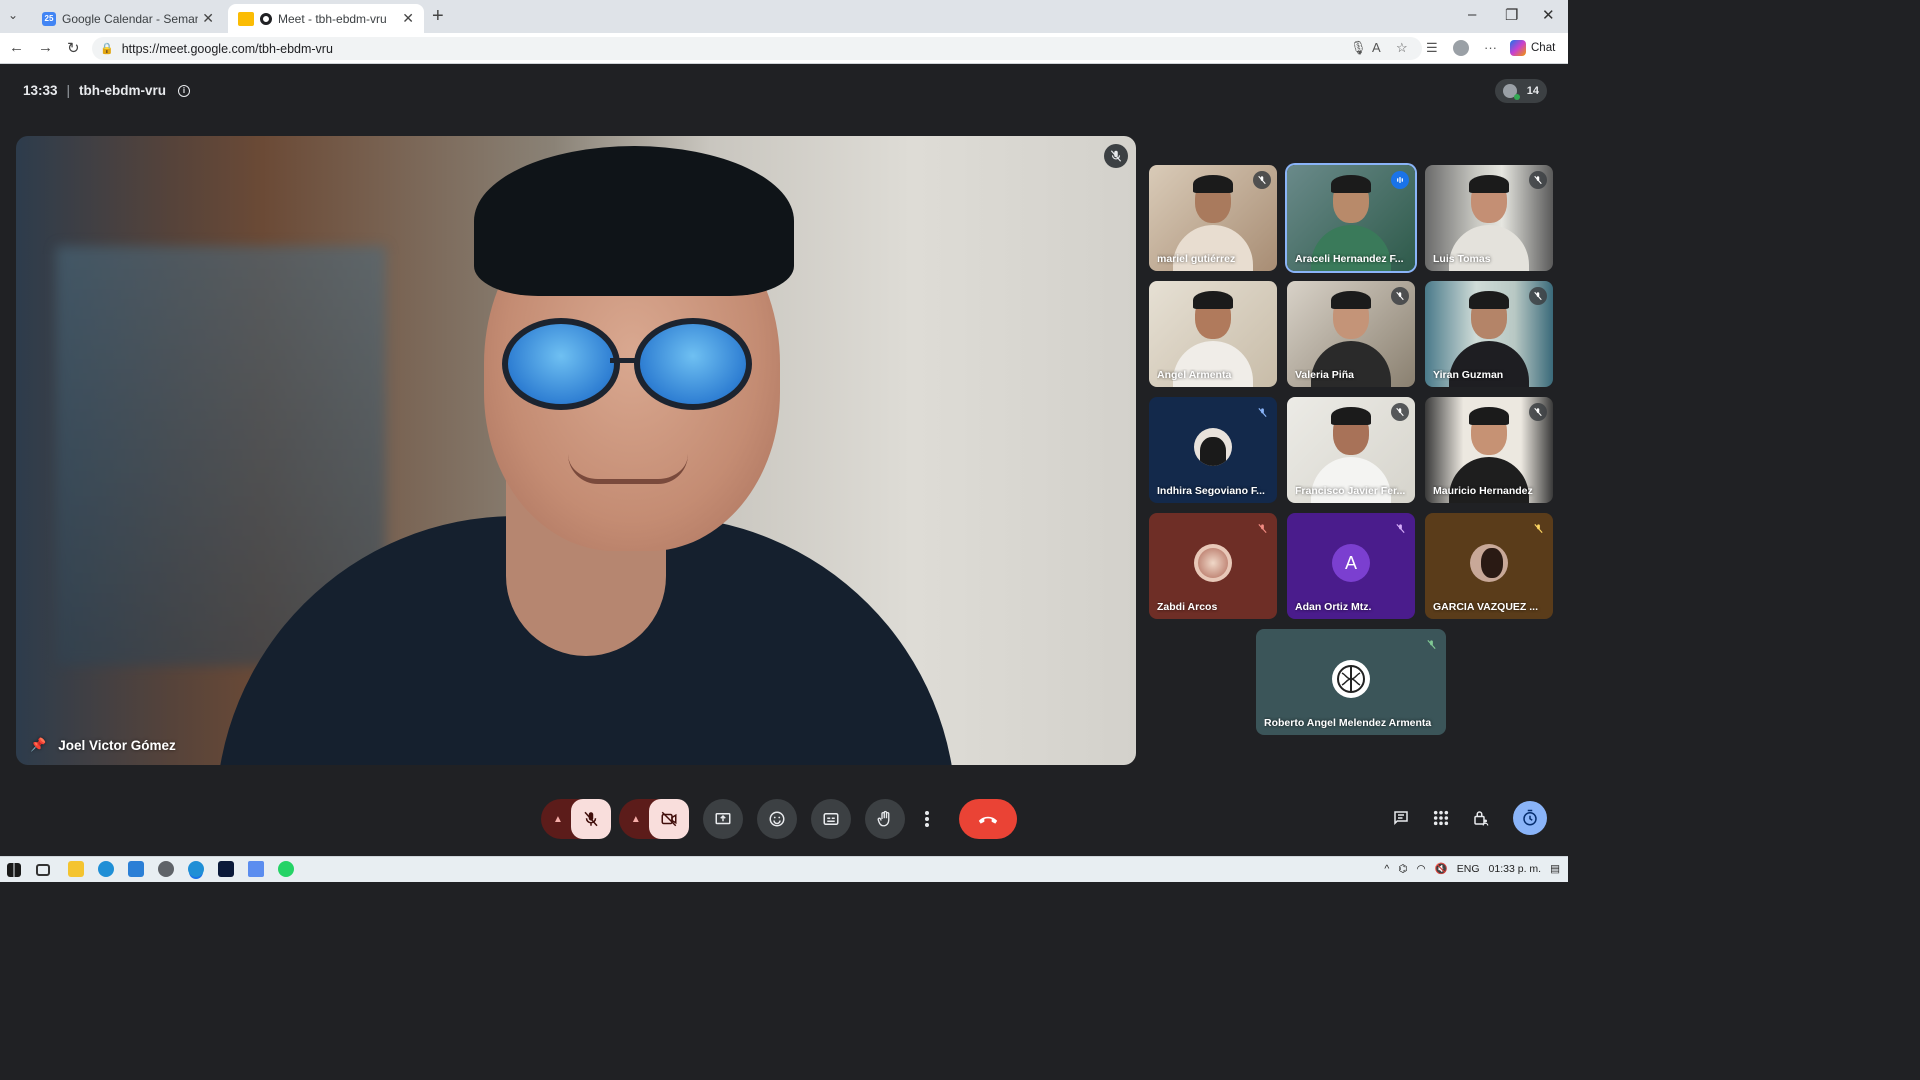 The height and width of the screenshot is (1080, 1920). I want to click on participant-tile: Yiran Guzman, so click(1489, 334).